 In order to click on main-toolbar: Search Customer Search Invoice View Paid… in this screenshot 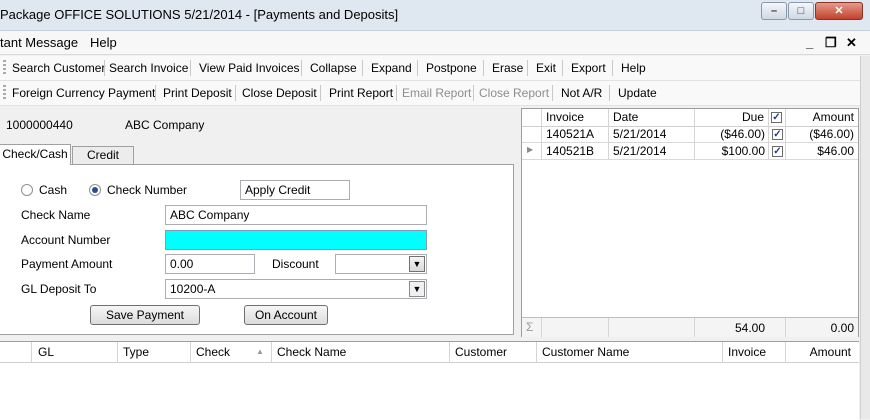, I will do `click(431, 68)`.